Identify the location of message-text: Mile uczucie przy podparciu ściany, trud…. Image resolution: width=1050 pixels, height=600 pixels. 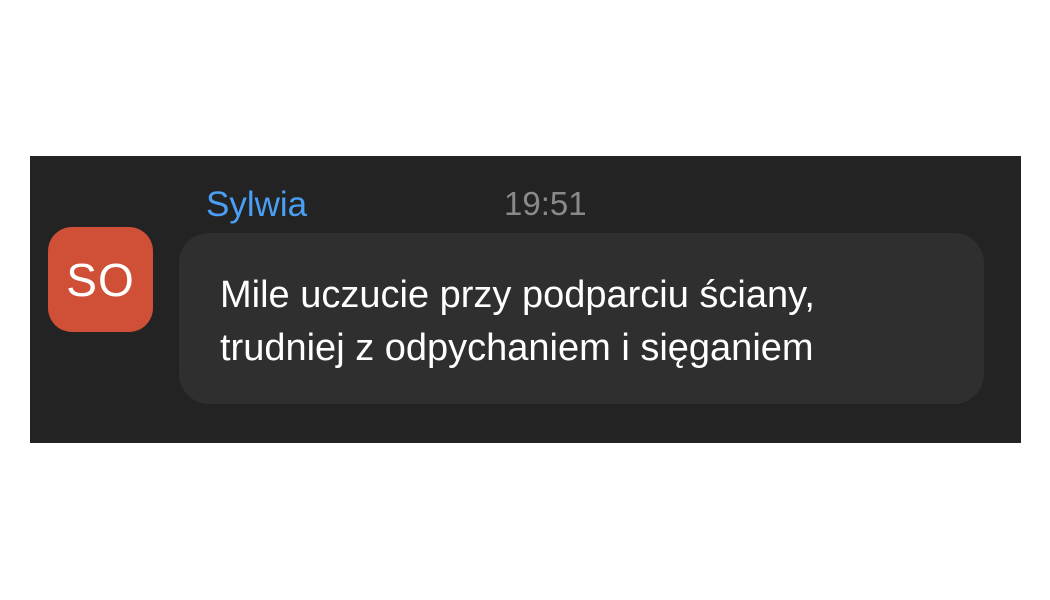
(590, 322).